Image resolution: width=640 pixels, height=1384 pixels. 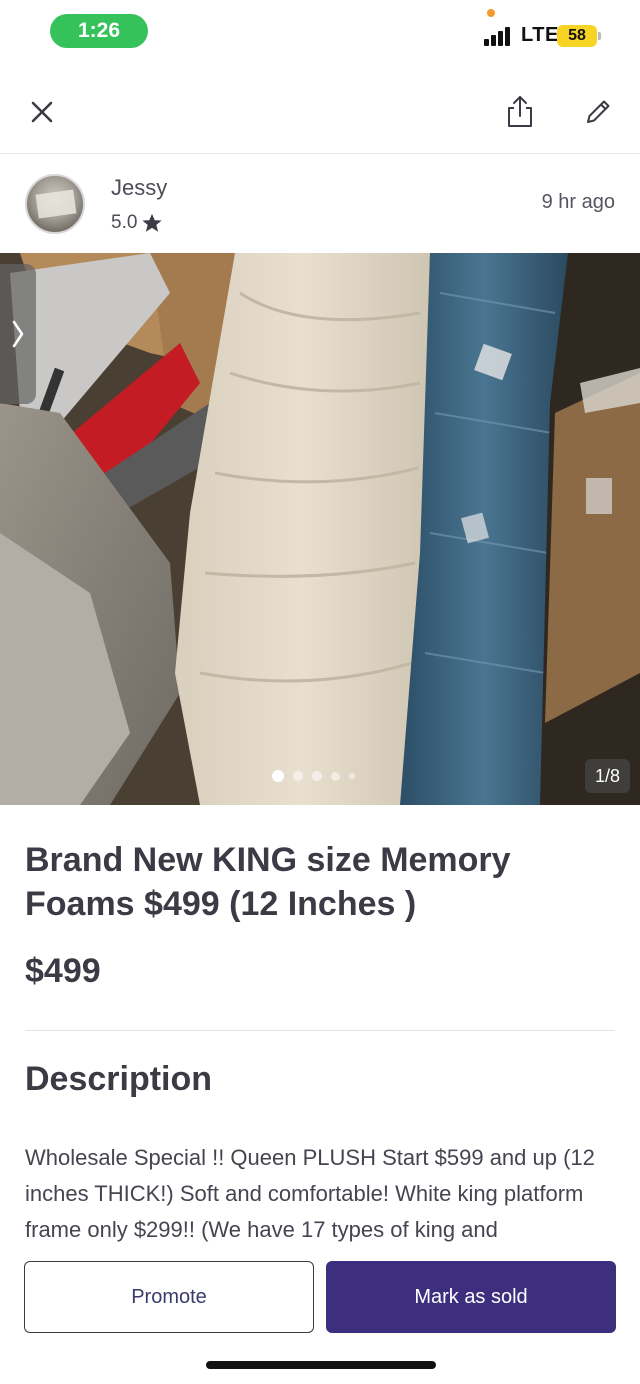 What do you see at coordinates (321, 1365) in the screenshot?
I see `home-indicator` at bounding box center [321, 1365].